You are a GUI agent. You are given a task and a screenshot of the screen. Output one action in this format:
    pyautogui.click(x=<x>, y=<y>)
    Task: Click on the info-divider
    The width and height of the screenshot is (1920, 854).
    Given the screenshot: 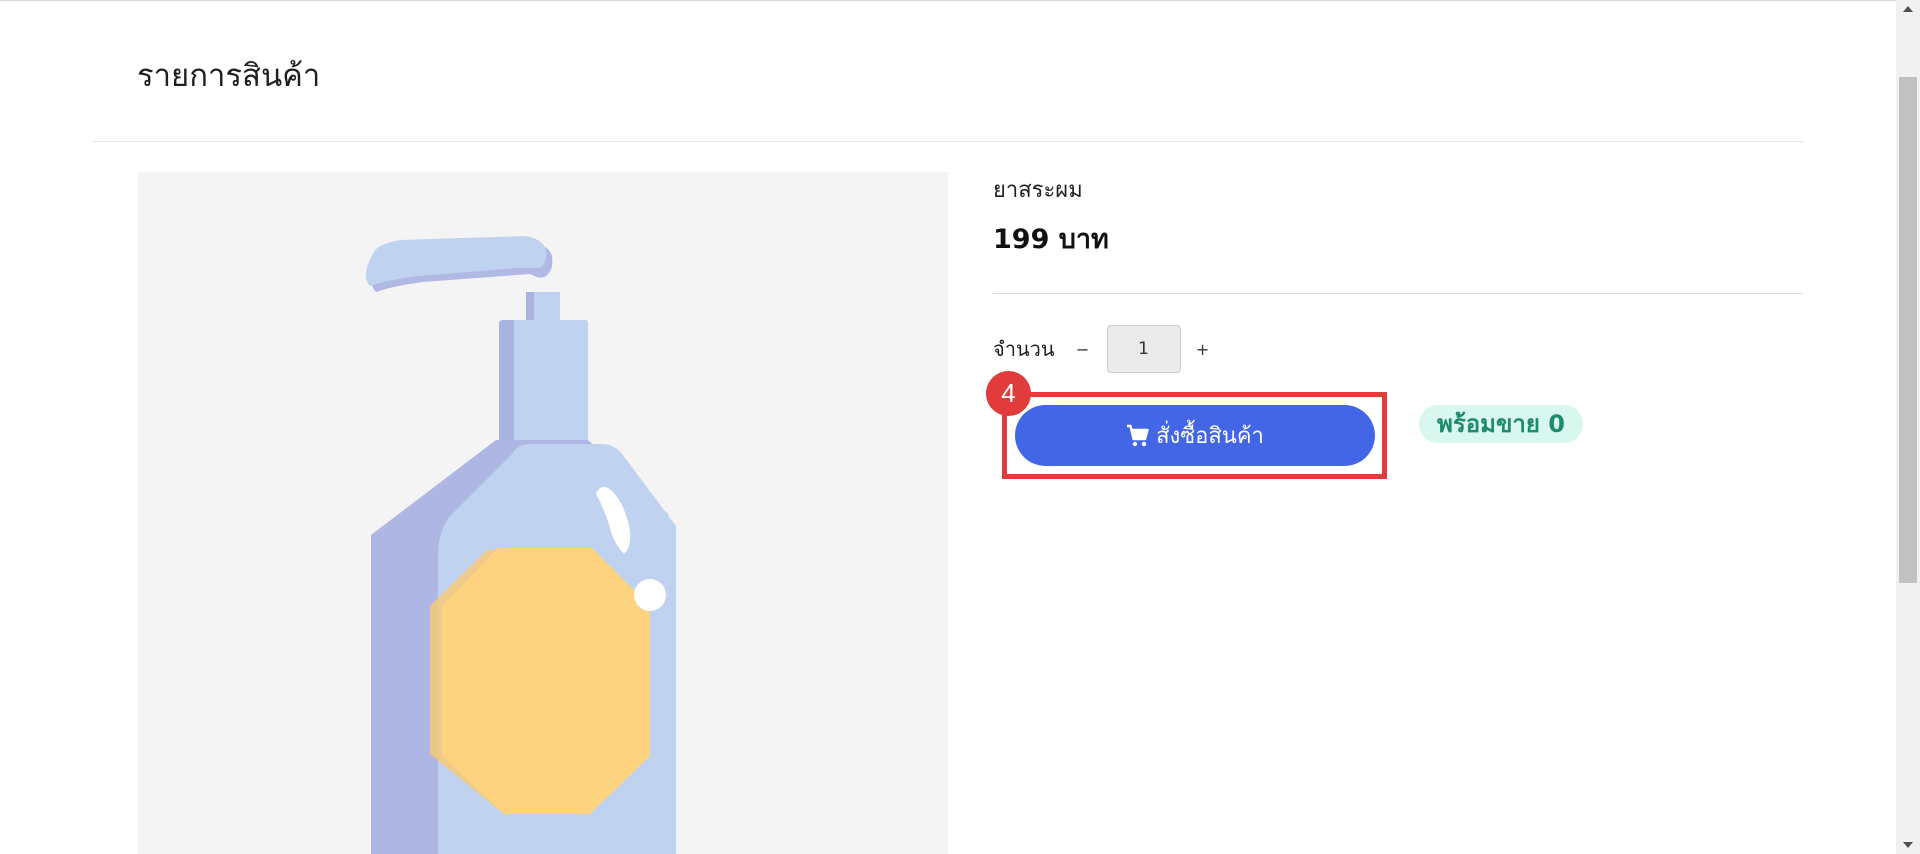 What is the action you would take?
    pyautogui.click(x=1398, y=293)
    